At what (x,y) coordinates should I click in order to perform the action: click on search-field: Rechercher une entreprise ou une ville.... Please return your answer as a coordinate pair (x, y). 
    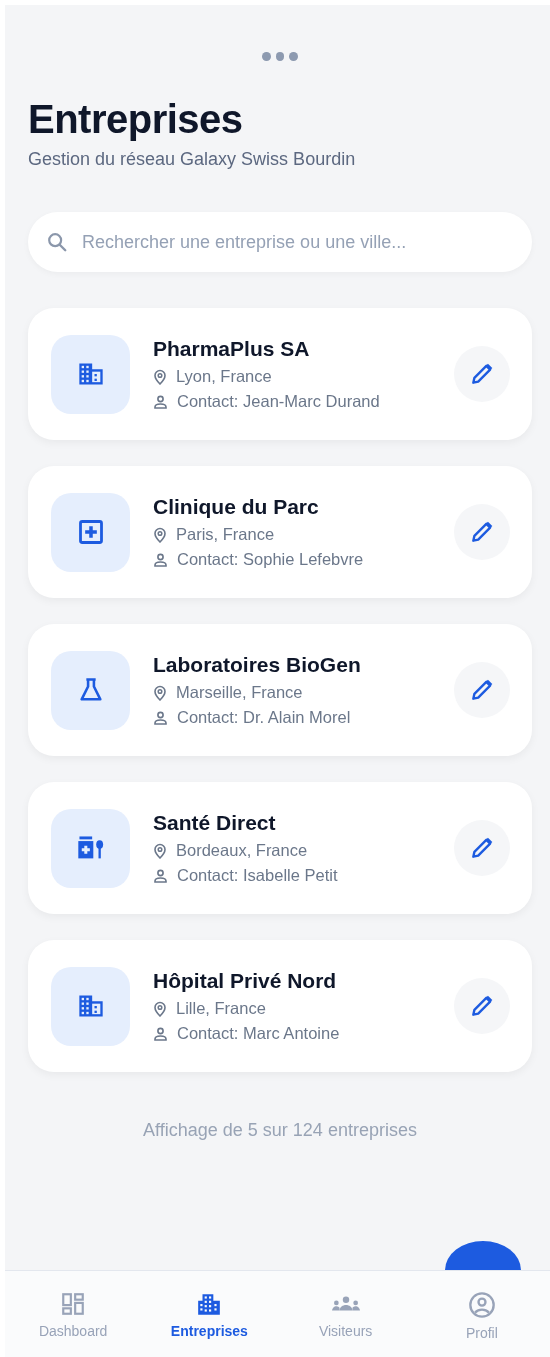
    Looking at the image, I should click on (280, 242).